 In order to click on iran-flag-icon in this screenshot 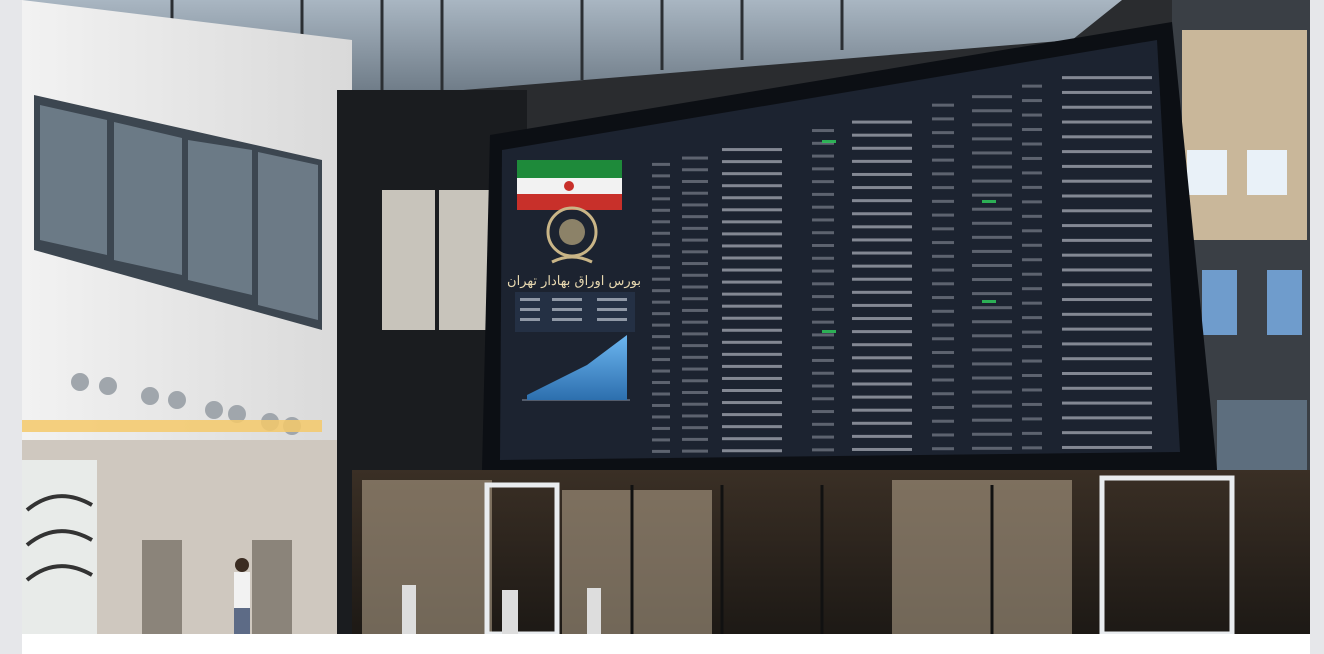, I will do `click(569, 185)`.